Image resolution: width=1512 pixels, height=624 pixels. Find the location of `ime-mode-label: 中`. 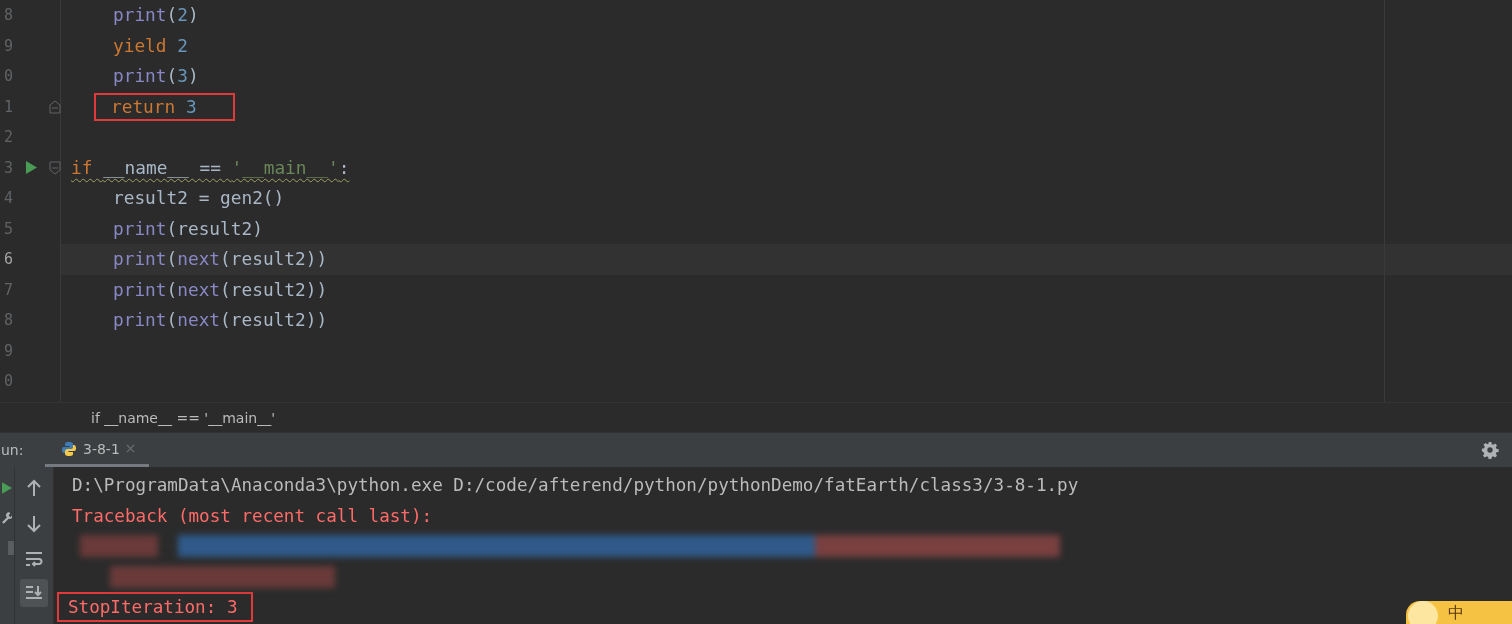

ime-mode-label: 中 is located at coordinates (1456, 613).